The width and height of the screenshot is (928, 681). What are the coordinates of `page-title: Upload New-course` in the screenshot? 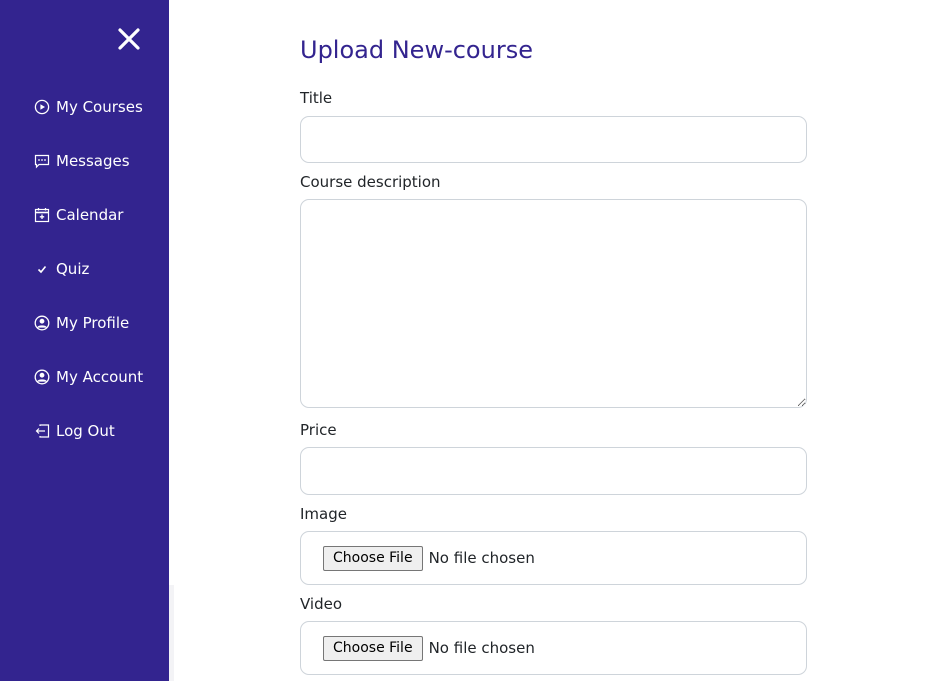 It's located at (416, 50).